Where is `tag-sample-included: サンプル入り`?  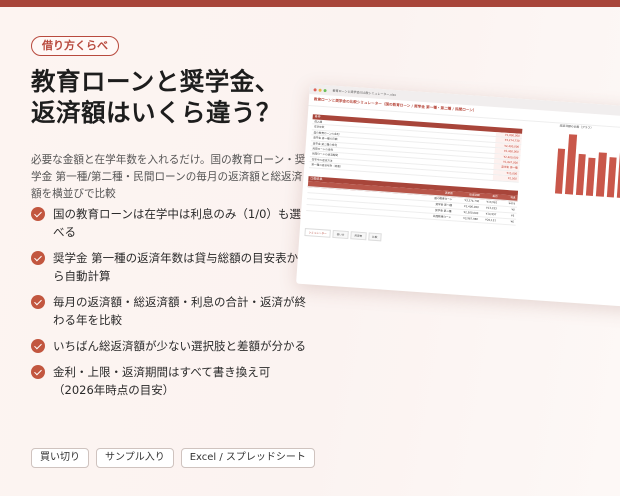
tag-sample-included: サンプル入り is located at coordinates (135, 458).